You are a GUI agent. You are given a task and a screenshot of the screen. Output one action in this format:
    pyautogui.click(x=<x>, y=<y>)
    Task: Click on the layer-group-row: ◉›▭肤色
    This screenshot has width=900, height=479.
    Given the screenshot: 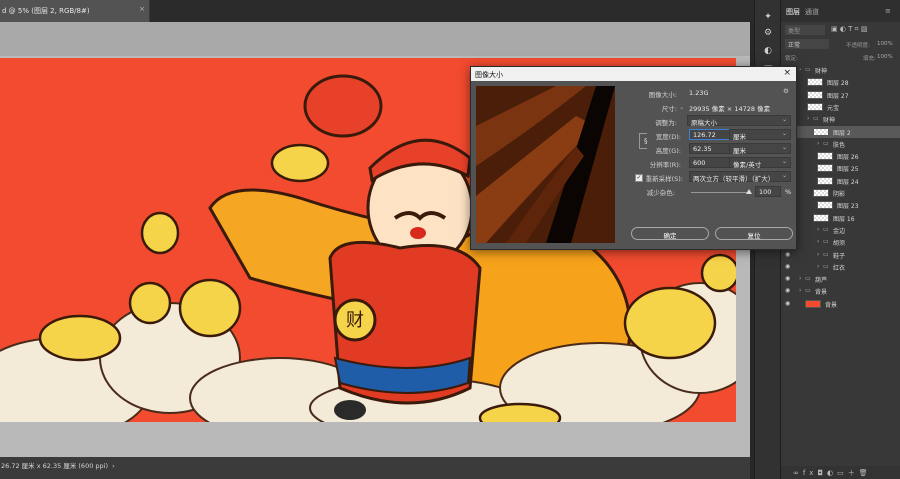 What is the action you would take?
    pyautogui.click(x=840, y=144)
    